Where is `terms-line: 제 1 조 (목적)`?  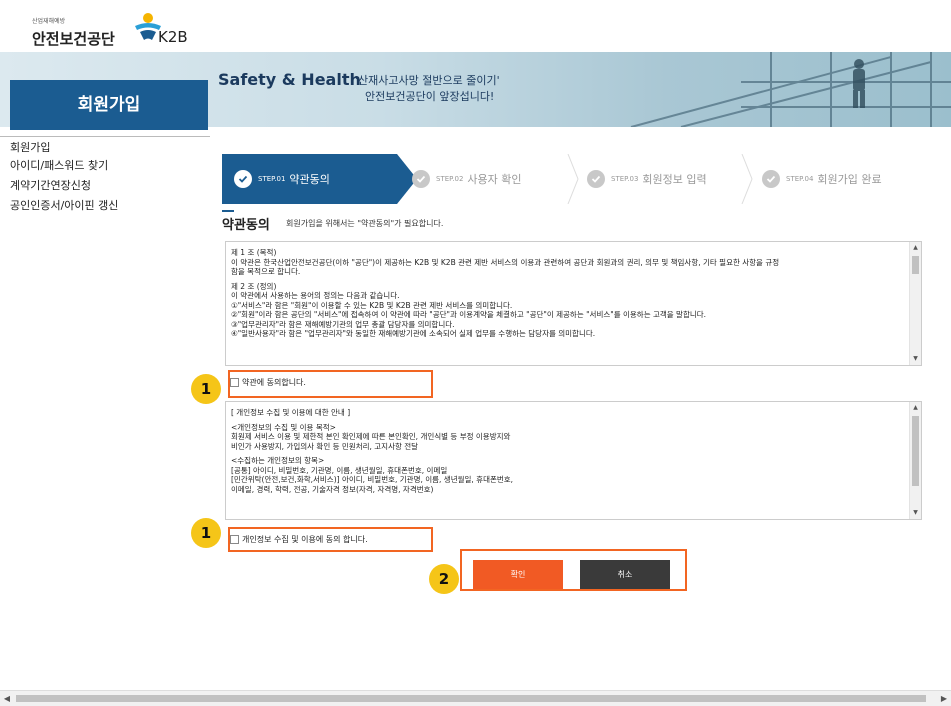
terms-line: 제 1 조 (목적) is located at coordinates (254, 252).